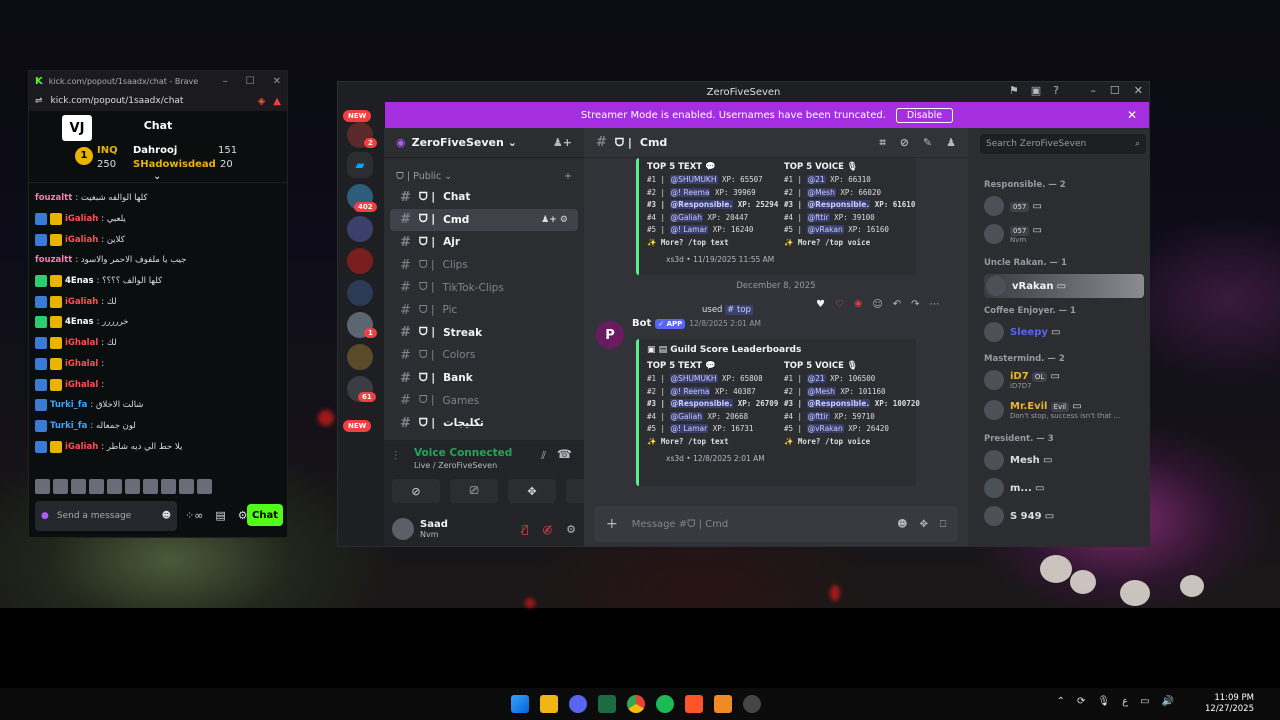 This screenshot has height=720, width=1280. Describe the element at coordinates (1028, 406) in the screenshot. I see `member-name: Mr.Evil` at that location.